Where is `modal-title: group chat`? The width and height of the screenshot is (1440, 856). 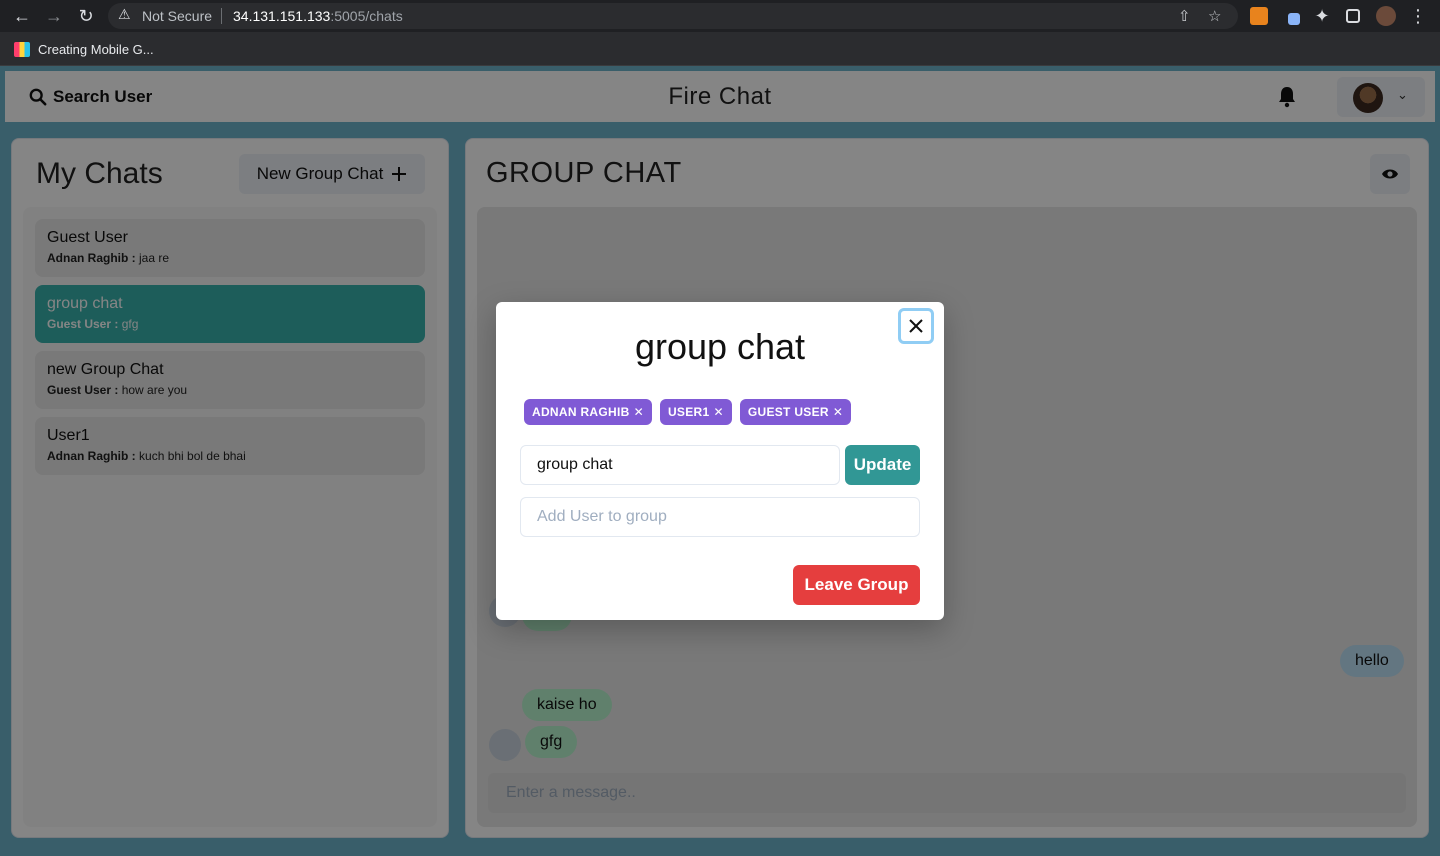 modal-title: group chat is located at coordinates (720, 346).